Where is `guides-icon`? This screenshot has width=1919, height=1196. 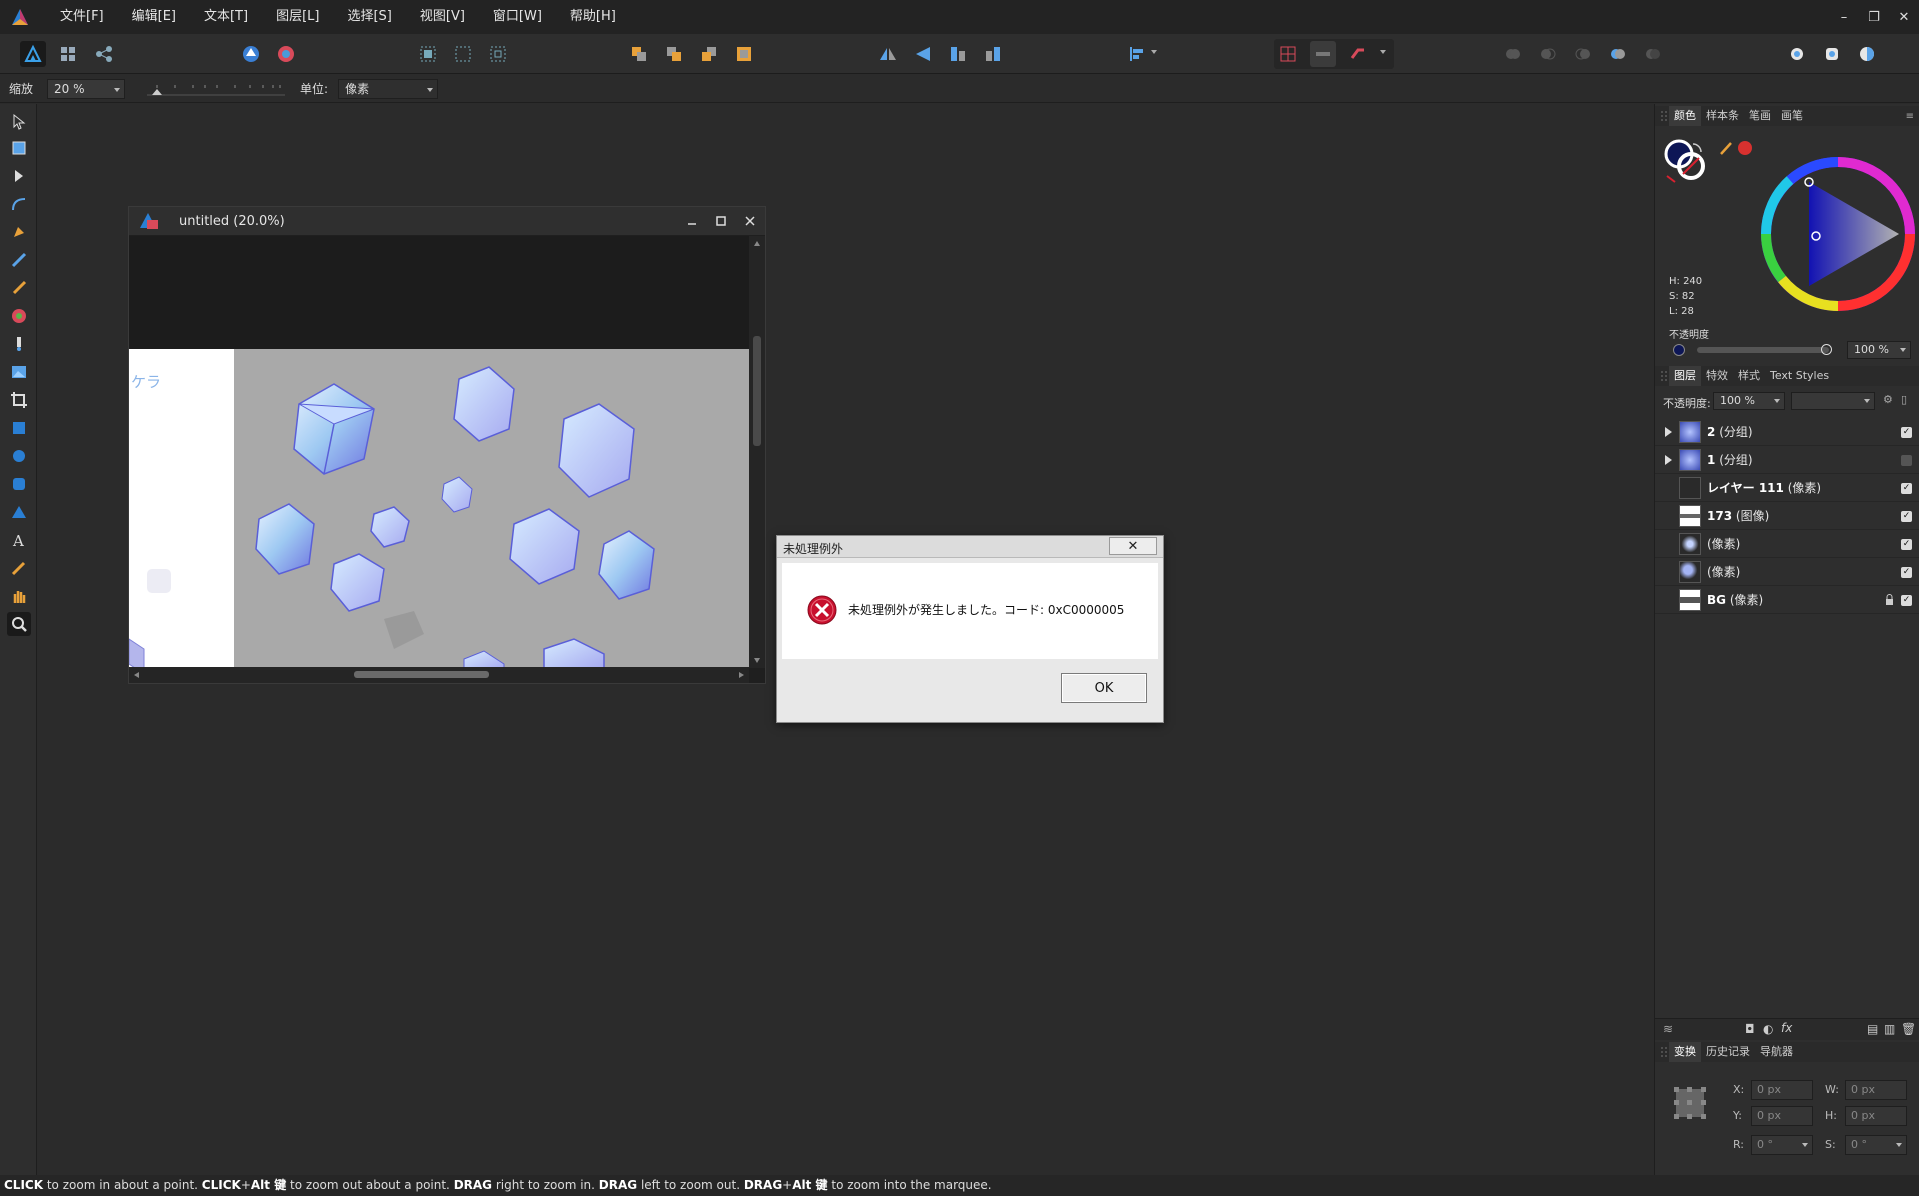 guides-icon is located at coordinates (1323, 54).